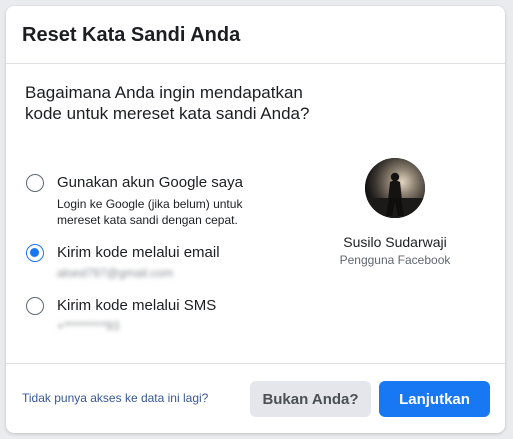 This screenshot has height=439, width=513. Describe the element at coordinates (255, 35) in the screenshot. I see `dialog-header: Reset Kata Sandi Anda` at that location.